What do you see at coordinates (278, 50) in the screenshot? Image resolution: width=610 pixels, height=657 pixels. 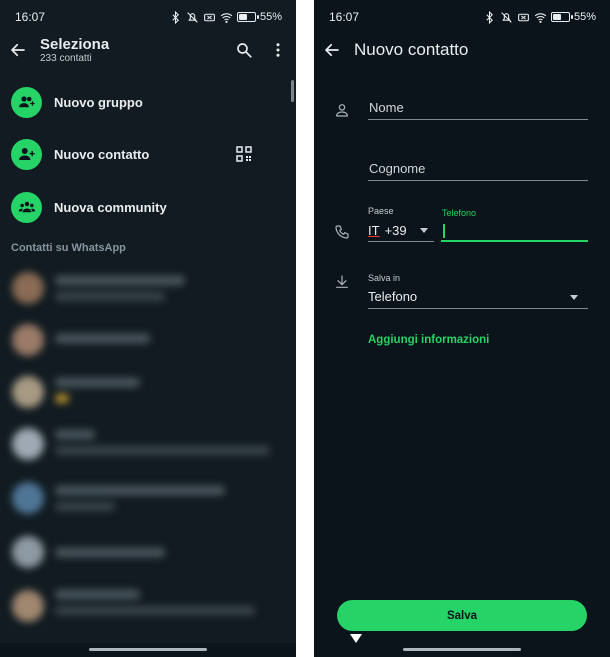 I see `more-options-icon` at bounding box center [278, 50].